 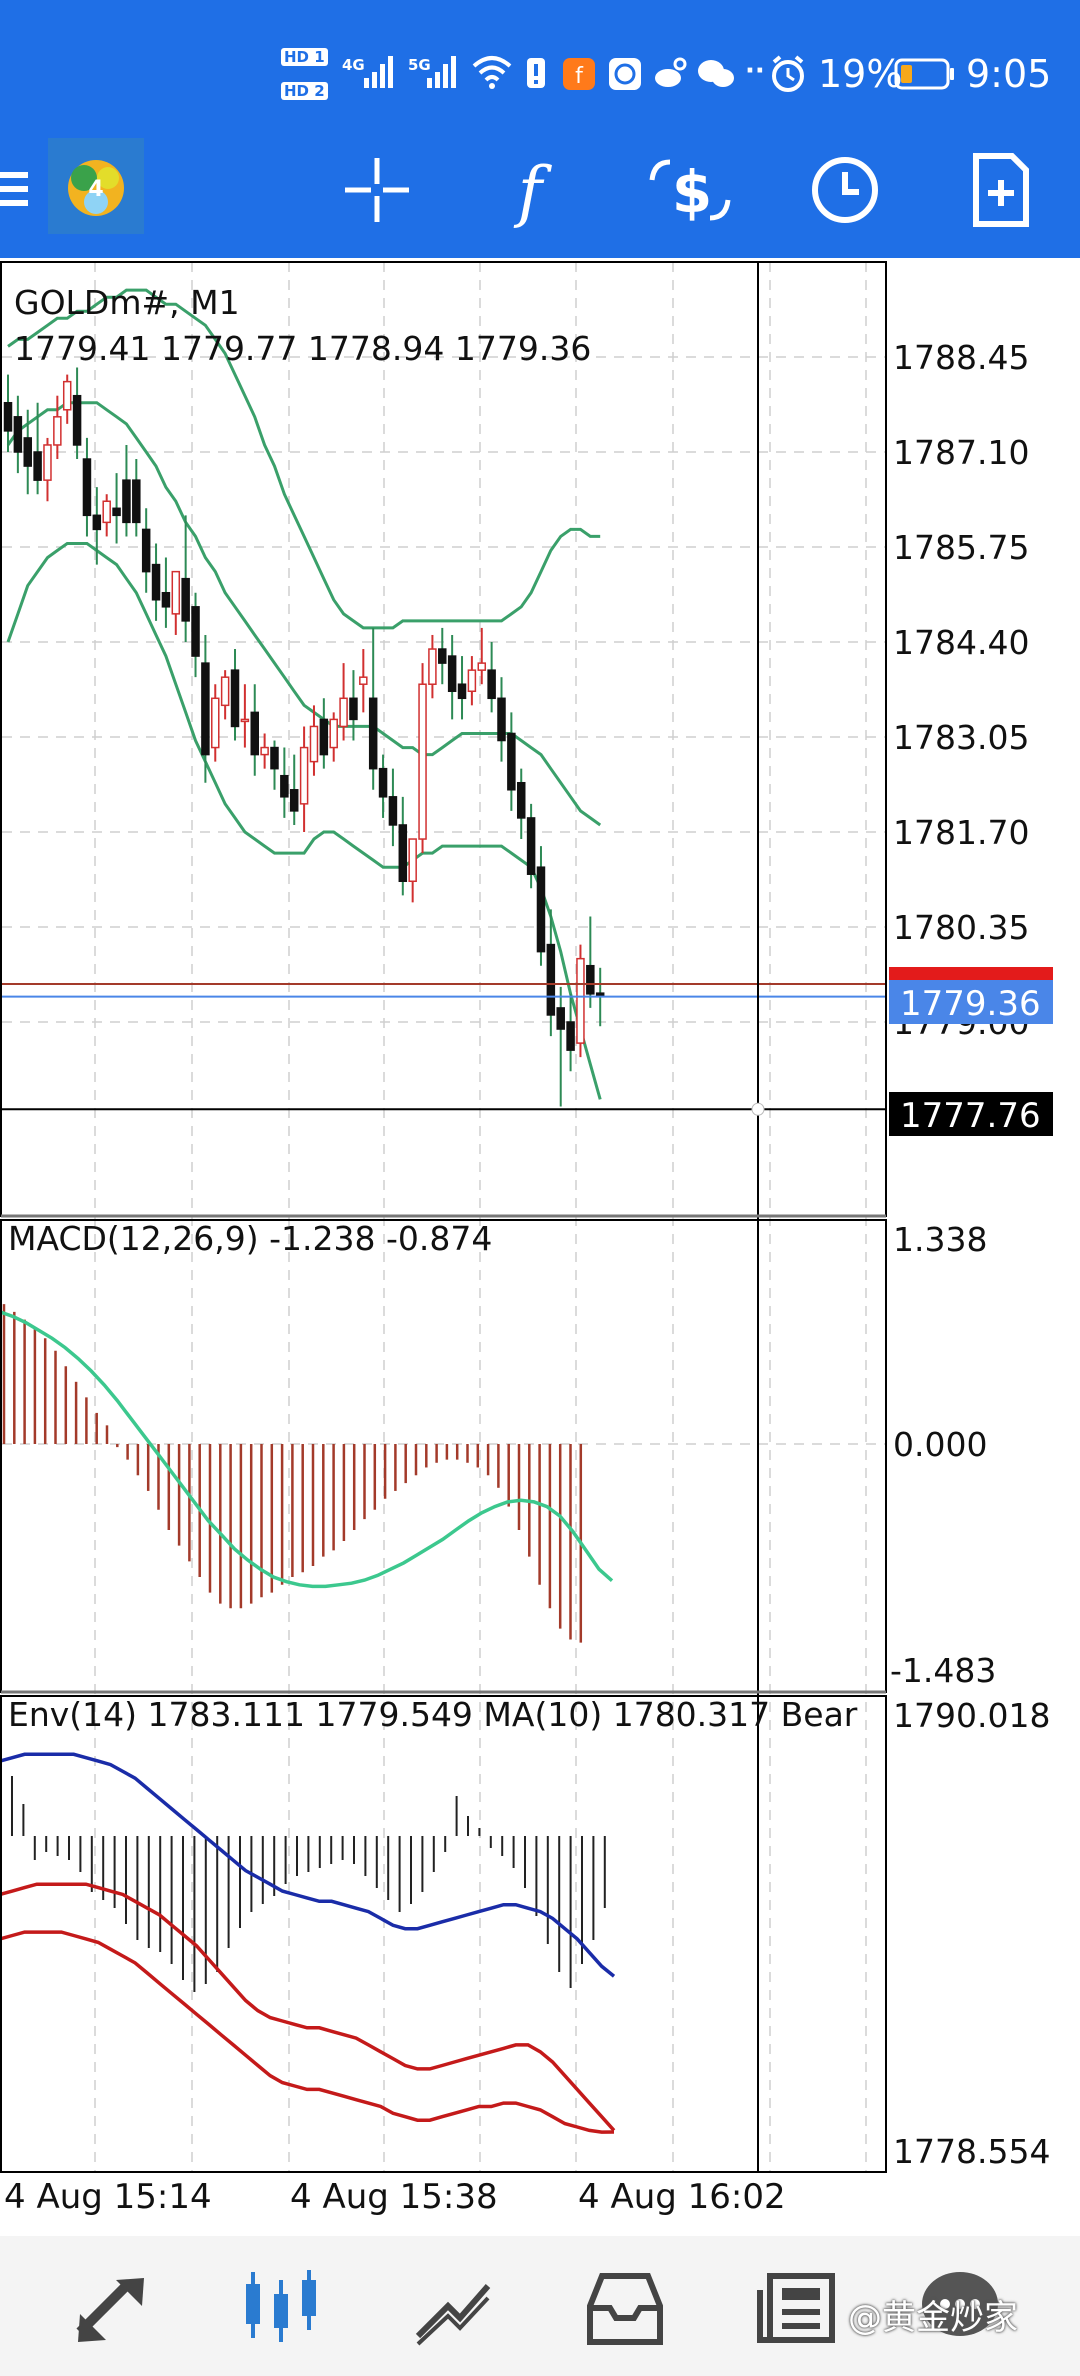 I want to click on macd-label: MACD(12,26,9) -1.238 -0.874, so click(x=250, y=1238).